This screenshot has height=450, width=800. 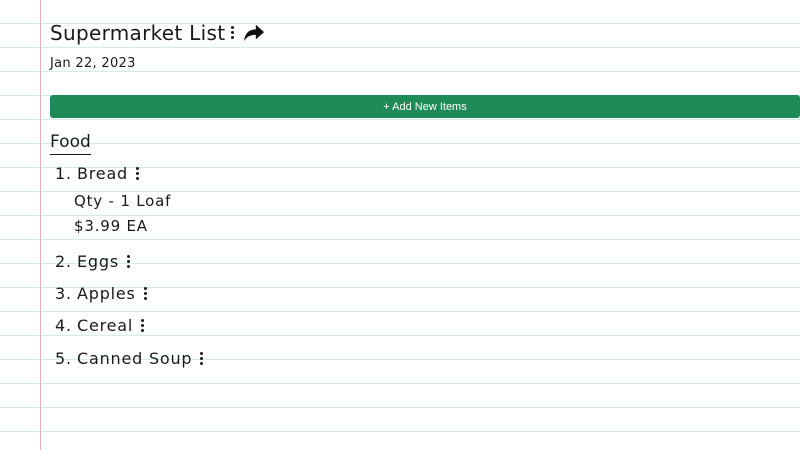 What do you see at coordinates (123, 201) in the screenshot?
I see `item-quantity: Qty - 1 Loaf` at bounding box center [123, 201].